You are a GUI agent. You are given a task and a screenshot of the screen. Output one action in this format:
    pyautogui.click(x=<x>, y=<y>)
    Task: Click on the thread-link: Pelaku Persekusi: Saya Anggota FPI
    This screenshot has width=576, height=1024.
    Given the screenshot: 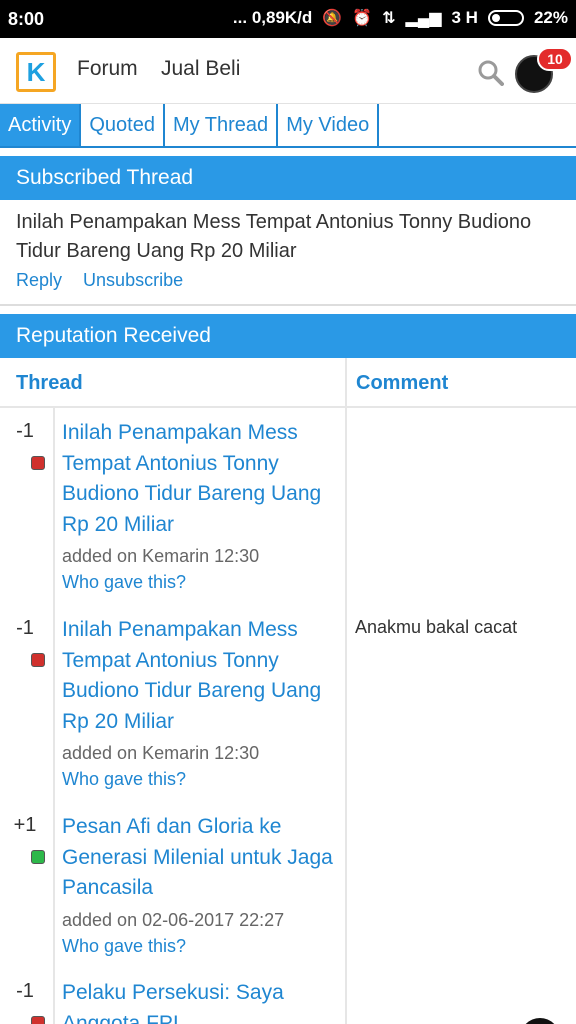 What is the action you would take?
    pyautogui.click(x=201, y=1001)
    